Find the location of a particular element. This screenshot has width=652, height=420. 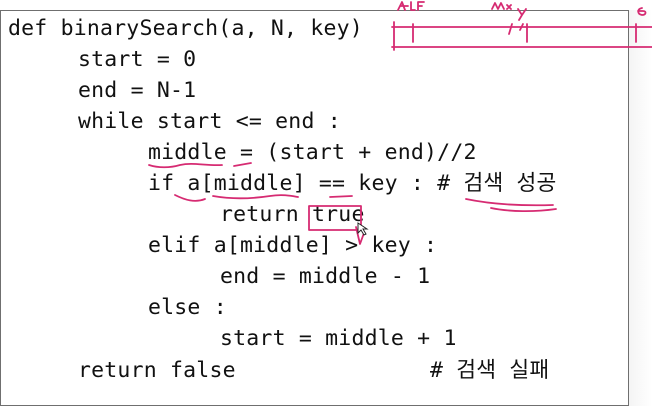

code-line-return-true: return true is located at coordinates (292, 214).